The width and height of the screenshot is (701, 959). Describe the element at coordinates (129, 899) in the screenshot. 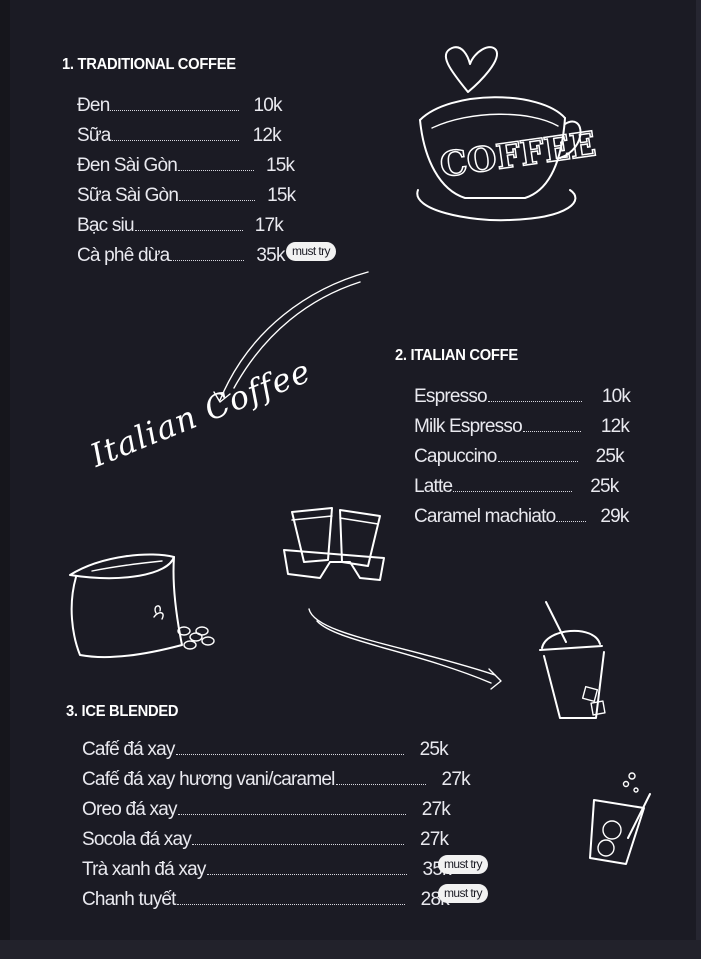

I see `item-name: Chanh tuyết` at that location.